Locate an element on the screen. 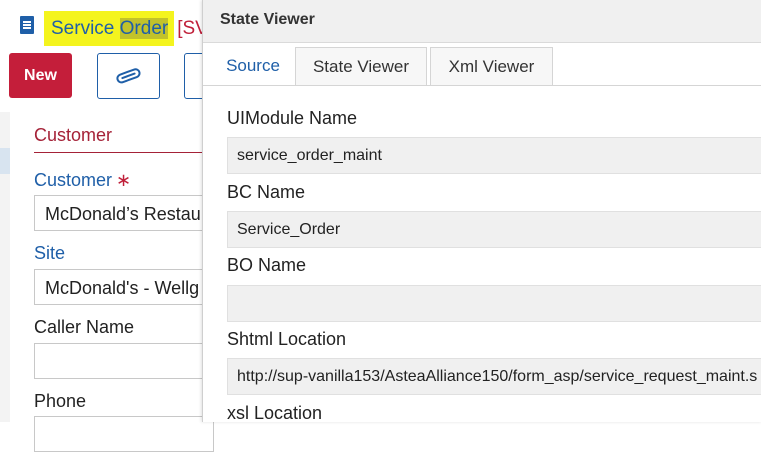 The height and width of the screenshot is (452, 761). shtml-location-label: Shtml Location is located at coordinates (287, 339).